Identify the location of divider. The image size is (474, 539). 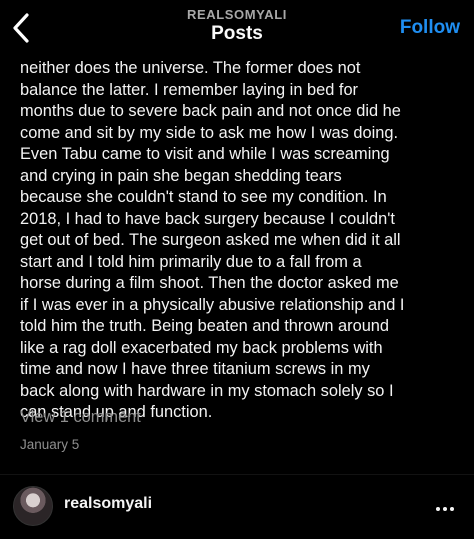
(237, 474).